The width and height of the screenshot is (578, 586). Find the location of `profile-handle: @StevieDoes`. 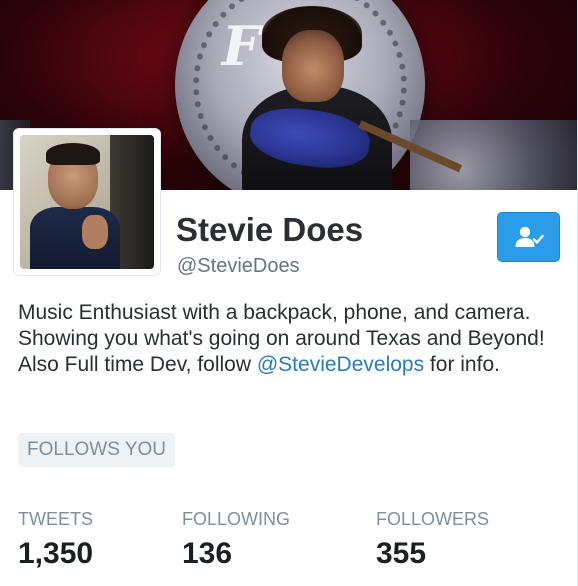

profile-handle: @StevieDoes is located at coordinates (238, 266).